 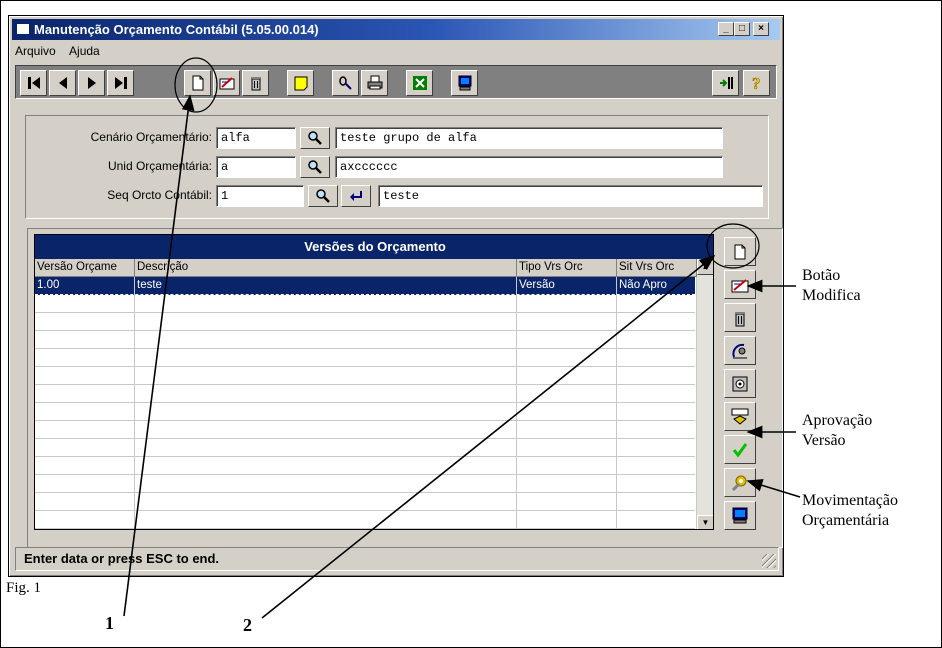 I want to click on seq-return-button, so click(x=356, y=196).